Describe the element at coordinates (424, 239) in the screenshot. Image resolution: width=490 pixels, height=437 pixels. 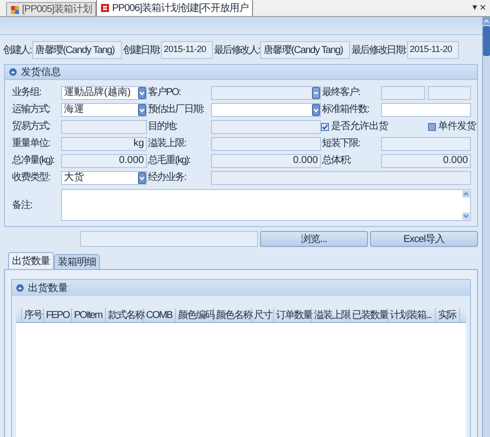
I see `import-button: Excel导入` at that location.